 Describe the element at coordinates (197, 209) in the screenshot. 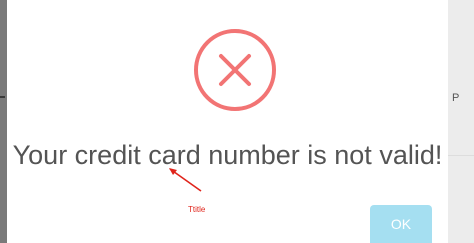

I see `annotation-label: Ttitle` at that location.